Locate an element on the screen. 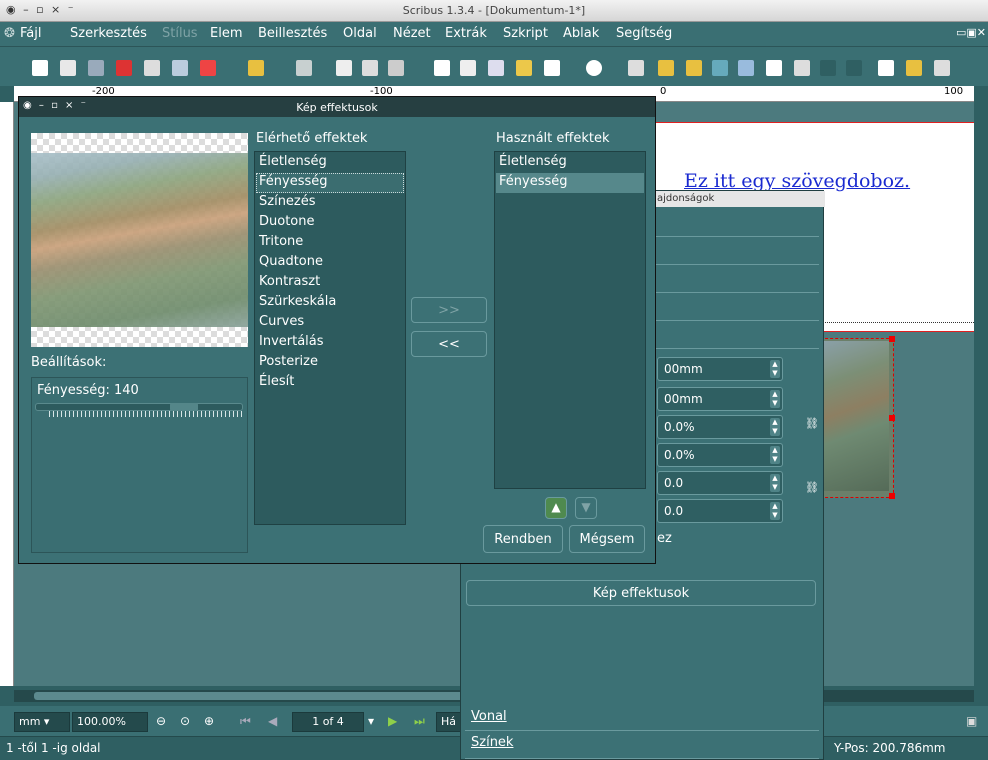 This screenshot has height=760, width=988. edit-text-icon is located at coordinates (774, 68).